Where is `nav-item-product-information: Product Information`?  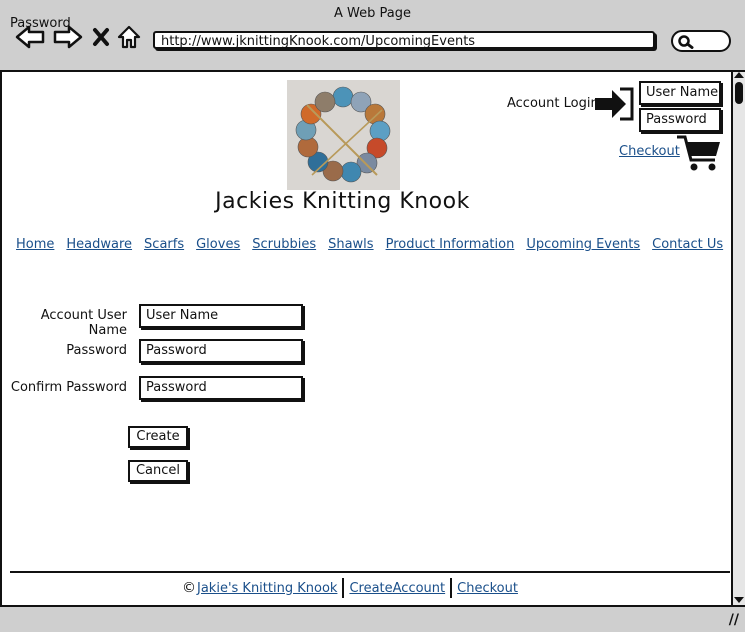 nav-item-product-information: Product Information is located at coordinates (450, 245).